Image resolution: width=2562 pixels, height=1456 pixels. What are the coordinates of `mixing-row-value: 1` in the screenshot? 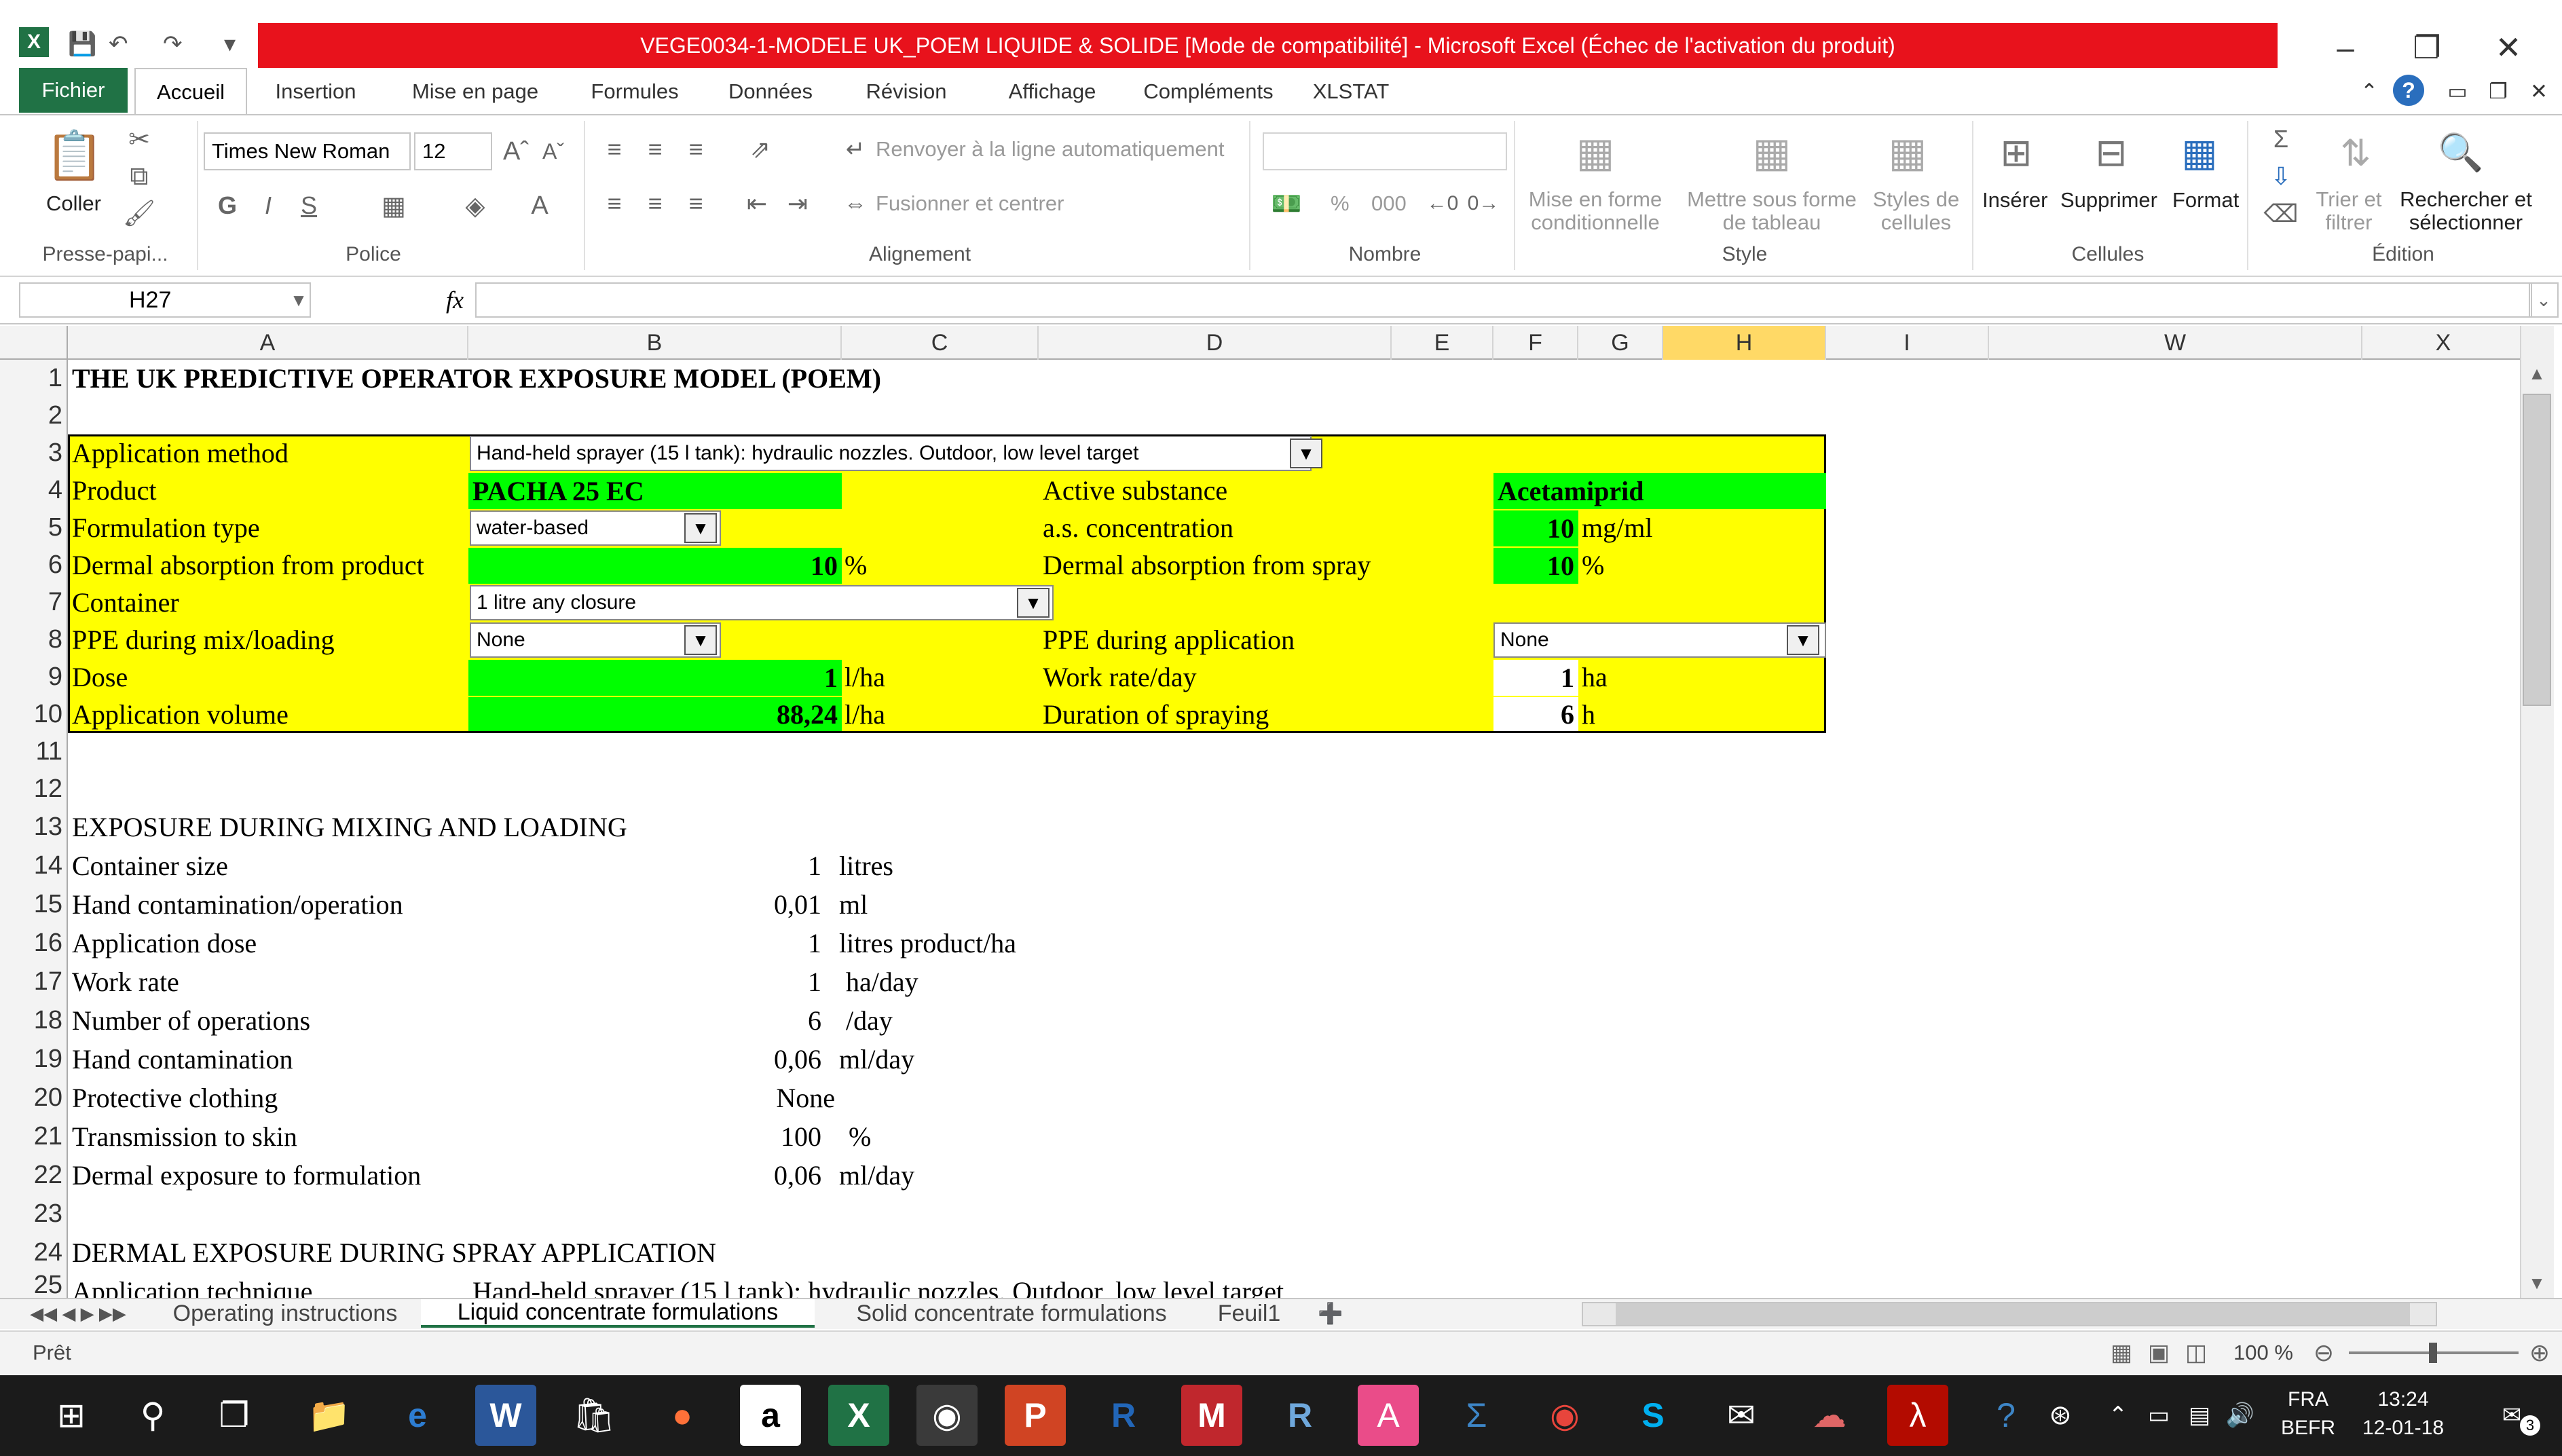 It's located at (750, 982).